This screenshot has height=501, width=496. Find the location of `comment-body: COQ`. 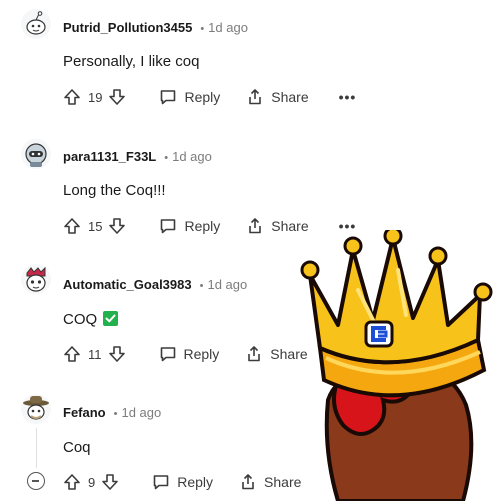

comment-body: COQ is located at coordinates (91, 320).